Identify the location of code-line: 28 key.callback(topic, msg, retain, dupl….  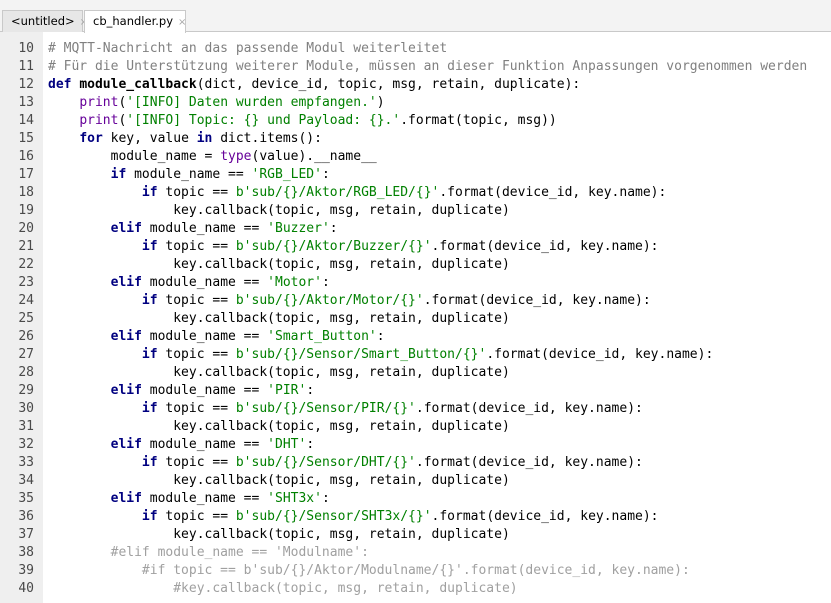
(415, 373).